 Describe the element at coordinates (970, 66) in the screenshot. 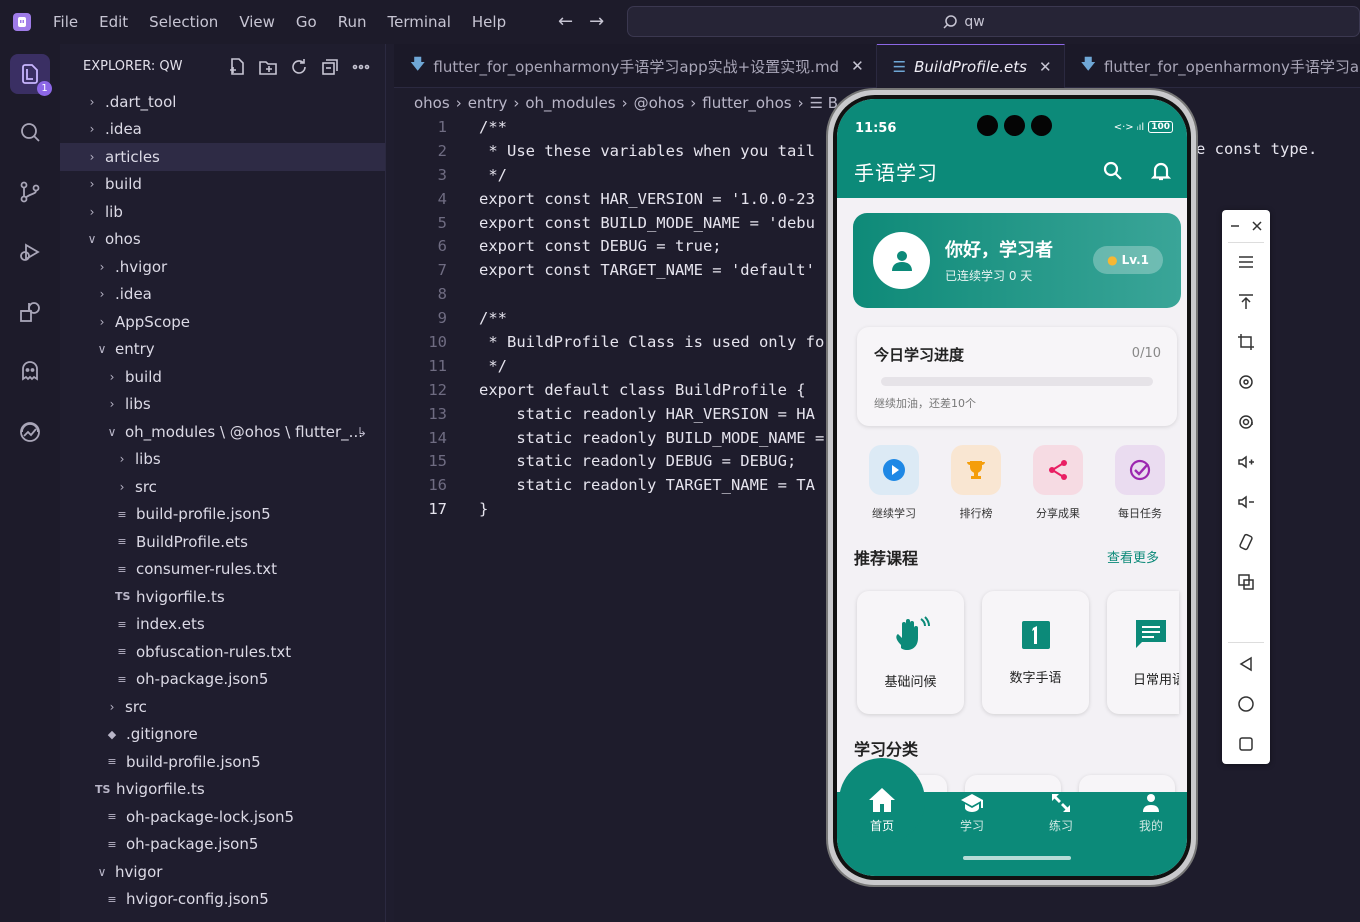

I see `editor-tab: ☰ BuildProfile.ets ✕` at that location.